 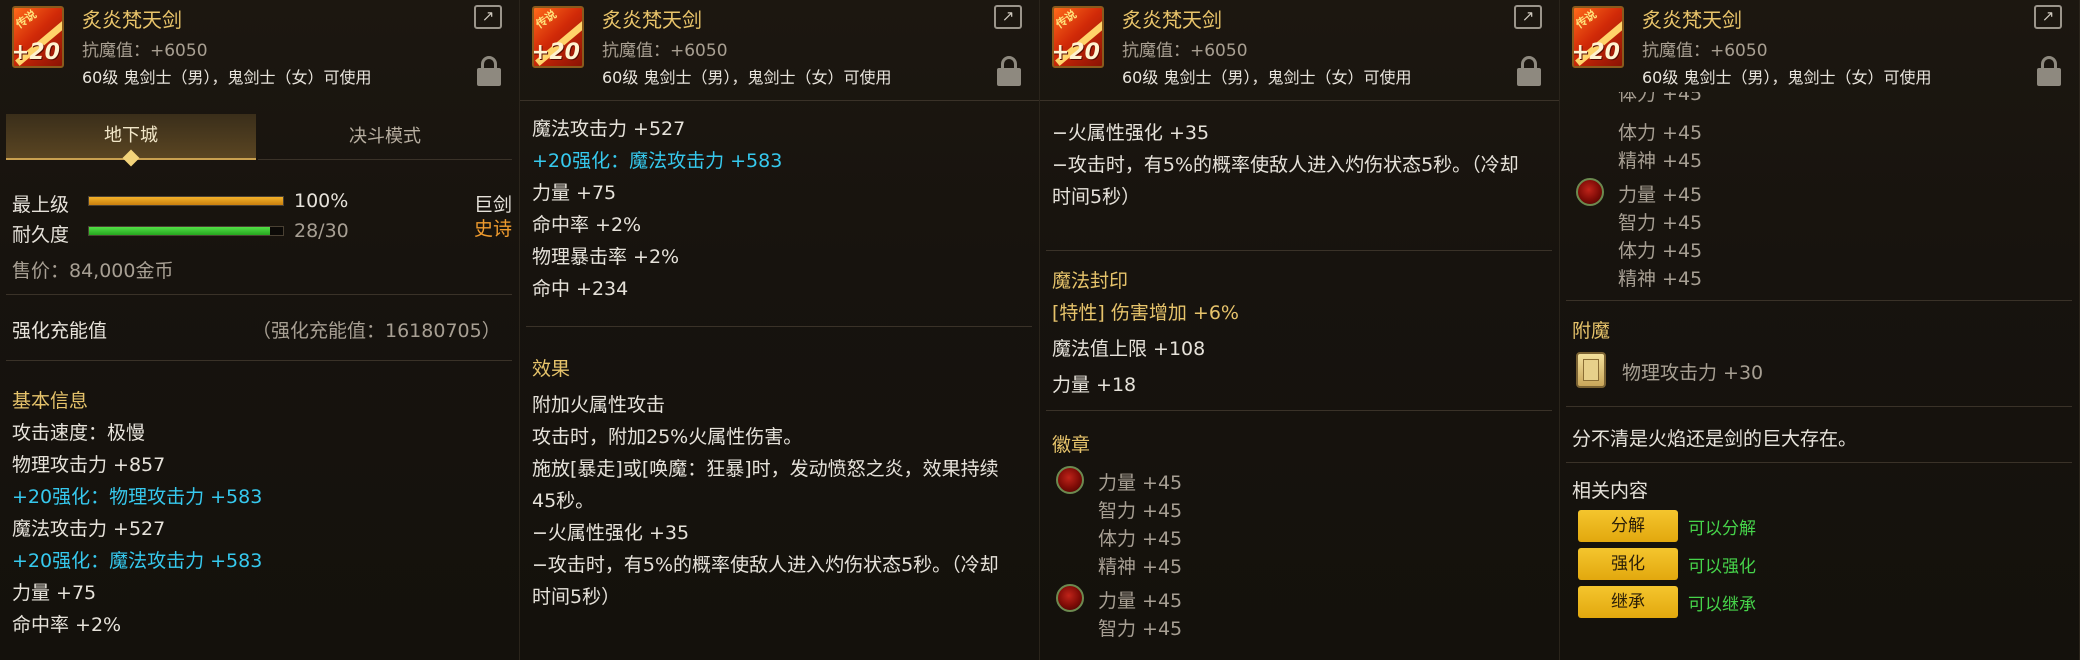 What do you see at coordinates (41, 235) in the screenshot?
I see `durability-label: 耐久度` at bounding box center [41, 235].